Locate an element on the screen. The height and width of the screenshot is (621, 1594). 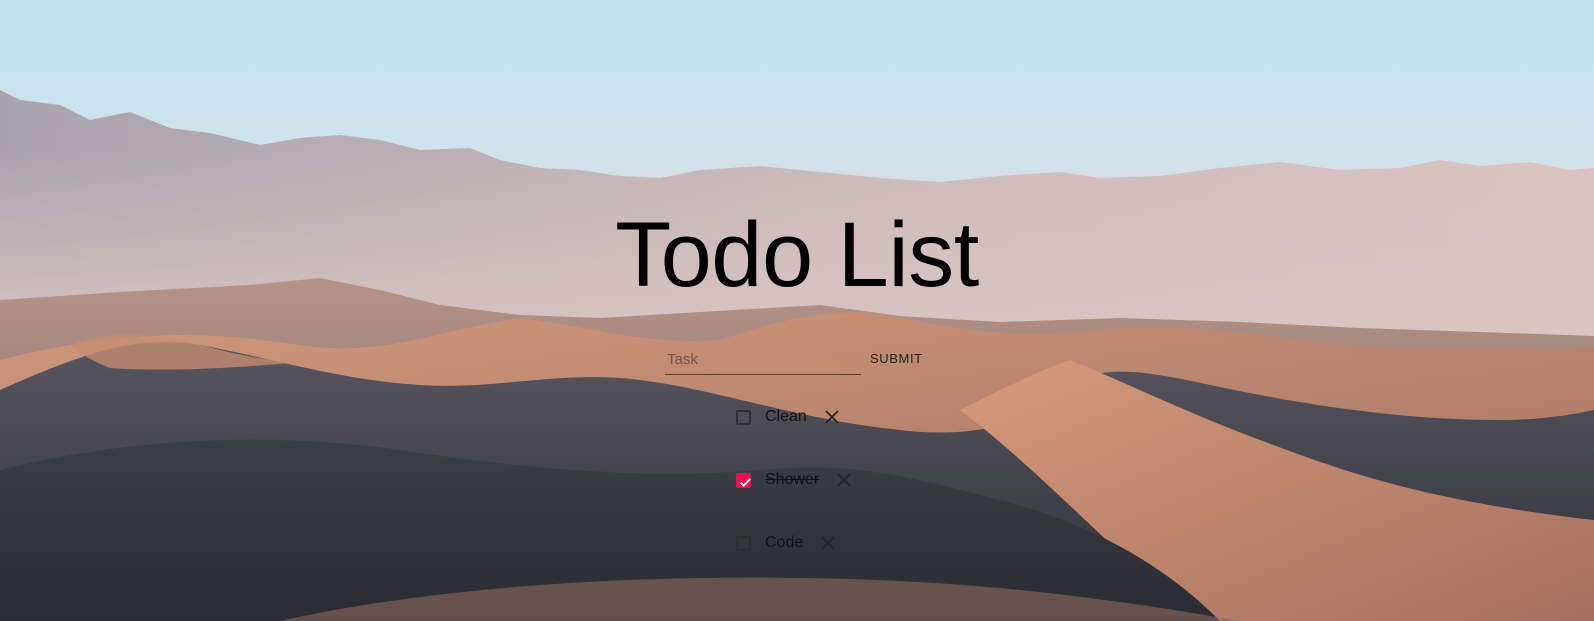
todo-item-clean: Clean is located at coordinates (787, 417).